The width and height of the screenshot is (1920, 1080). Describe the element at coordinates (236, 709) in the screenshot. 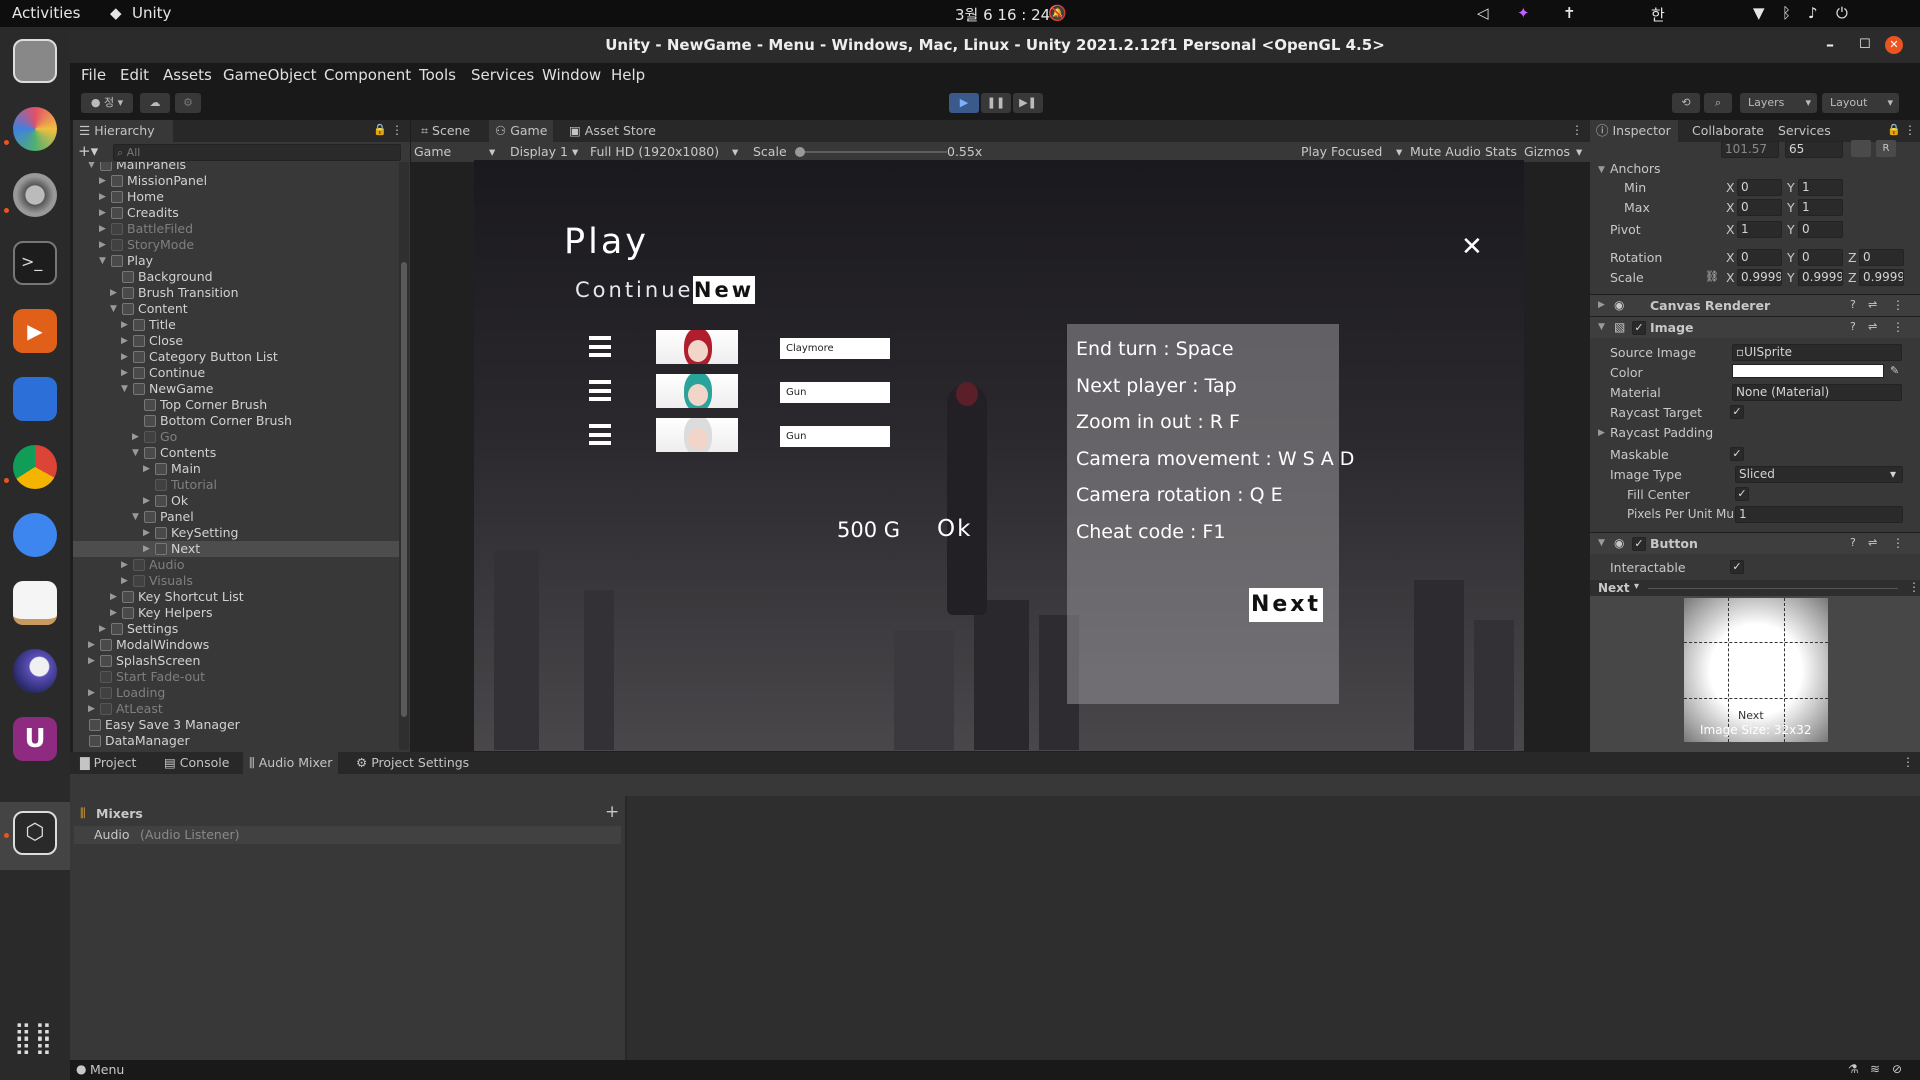

I see `hierarchy-item: ▶ AtLeast` at that location.